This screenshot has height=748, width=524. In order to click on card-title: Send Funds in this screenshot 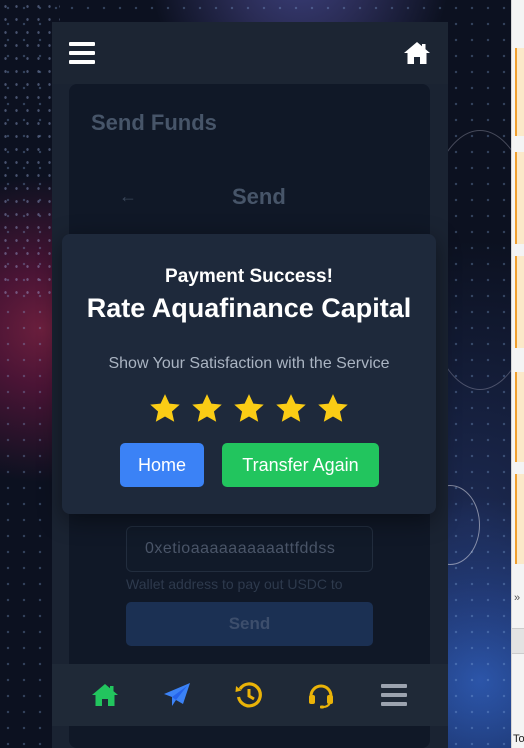, I will do `click(154, 122)`.